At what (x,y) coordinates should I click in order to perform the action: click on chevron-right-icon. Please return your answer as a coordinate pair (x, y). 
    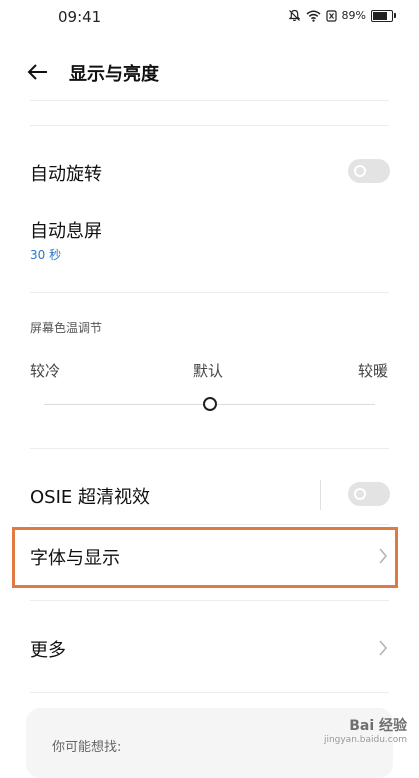
    Looking at the image, I should click on (383, 648).